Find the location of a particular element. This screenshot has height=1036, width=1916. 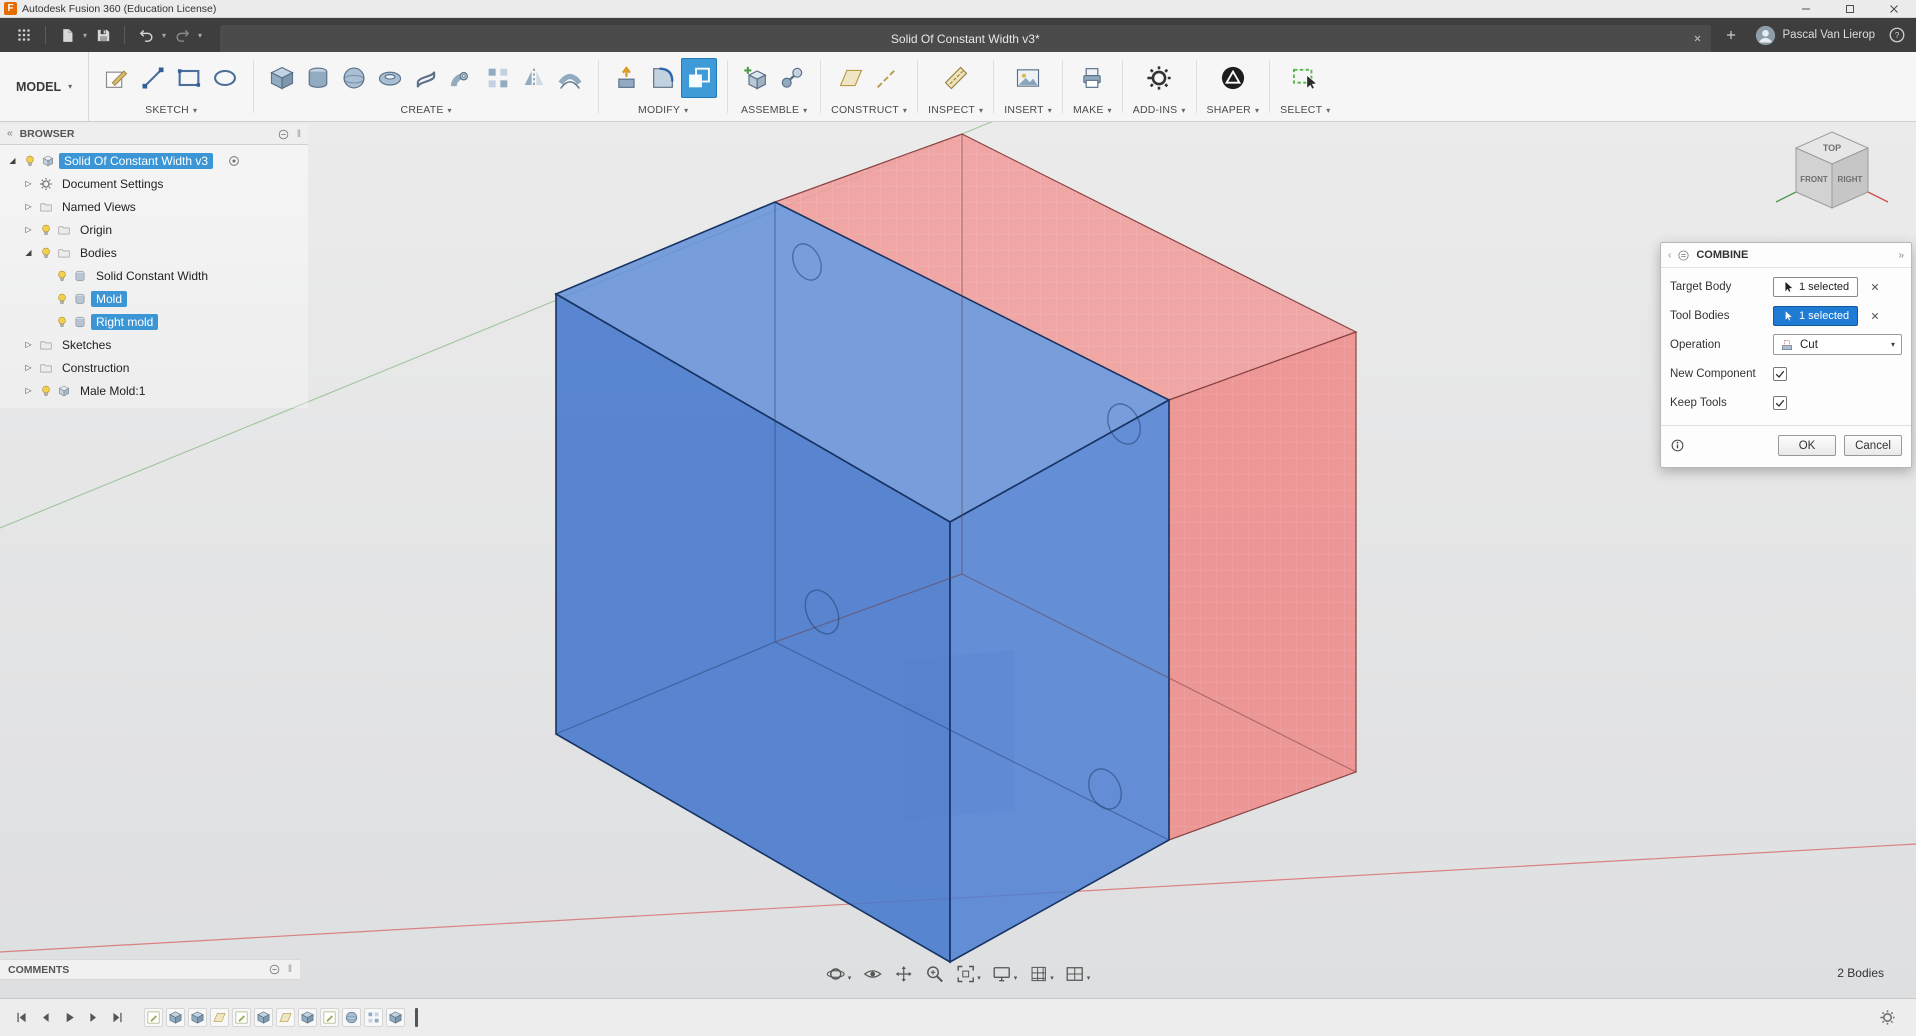

new-component-icon is located at coordinates (756, 78).